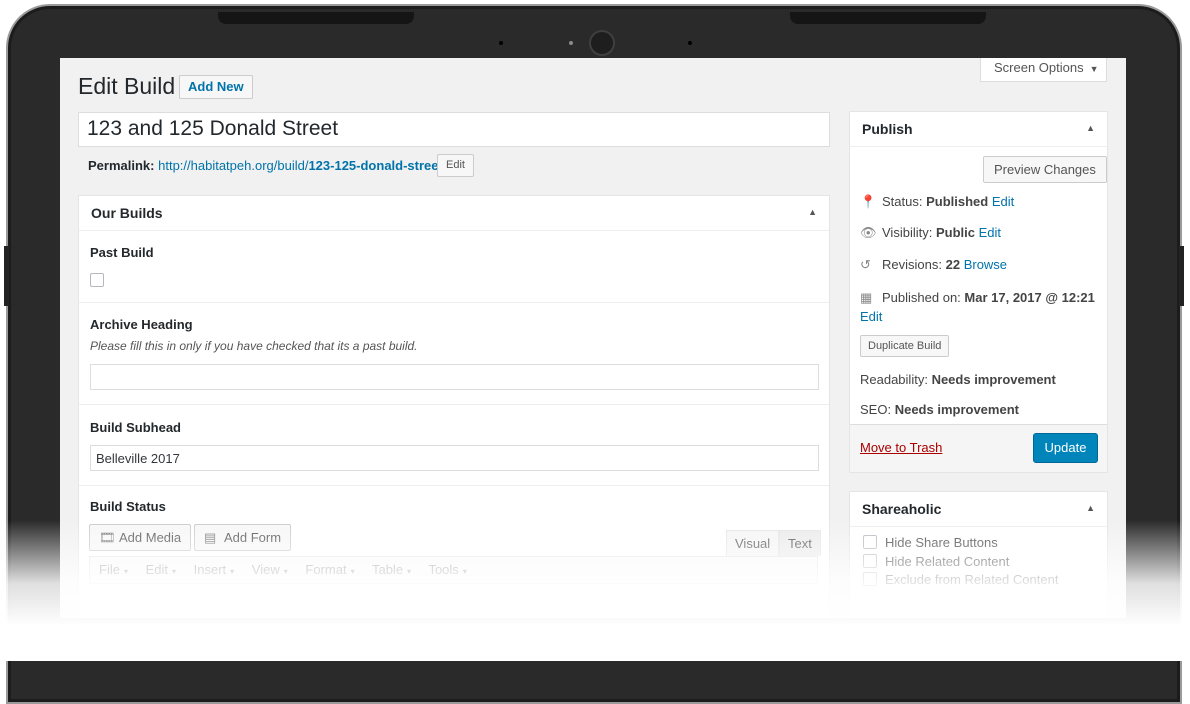 This screenshot has height=704, width=1190. Describe the element at coordinates (955, 232) in the screenshot. I see `visibility-value: Public` at that location.